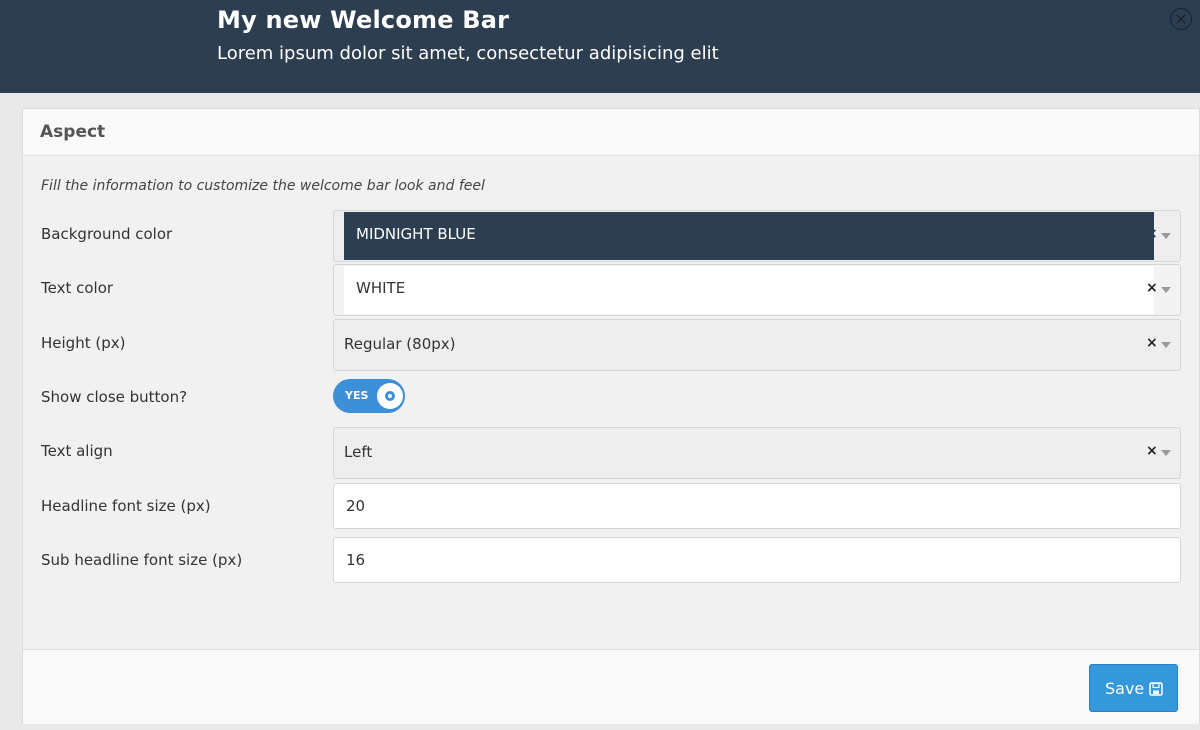 The width and height of the screenshot is (1200, 730). What do you see at coordinates (757, 506) in the screenshot?
I see `headline-font-size-input` at bounding box center [757, 506].